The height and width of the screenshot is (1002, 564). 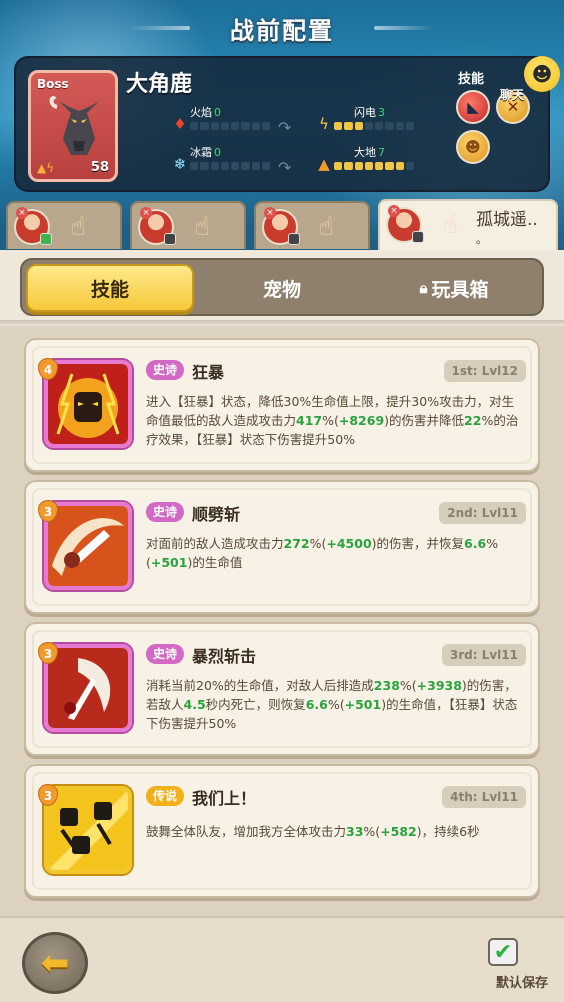 I want to click on skill-text: )的伤害，并恢复, so click(x=418, y=543).